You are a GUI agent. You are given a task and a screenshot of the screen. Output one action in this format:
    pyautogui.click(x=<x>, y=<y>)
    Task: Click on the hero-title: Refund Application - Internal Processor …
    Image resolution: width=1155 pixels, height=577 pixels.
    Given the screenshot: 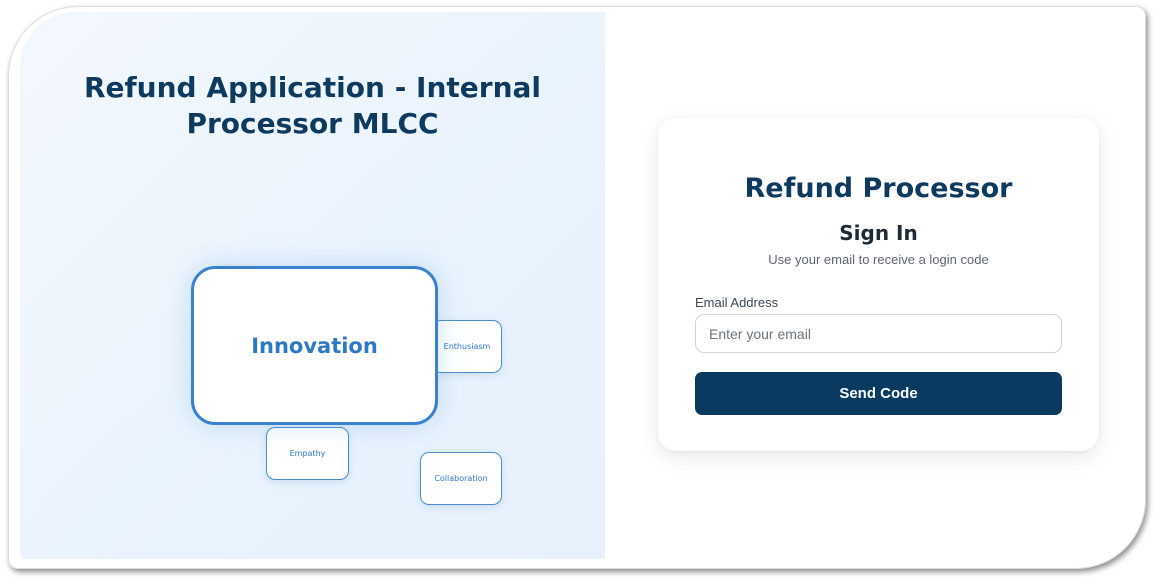 What is the action you would take?
    pyautogui.click(x=312, y=106)
    